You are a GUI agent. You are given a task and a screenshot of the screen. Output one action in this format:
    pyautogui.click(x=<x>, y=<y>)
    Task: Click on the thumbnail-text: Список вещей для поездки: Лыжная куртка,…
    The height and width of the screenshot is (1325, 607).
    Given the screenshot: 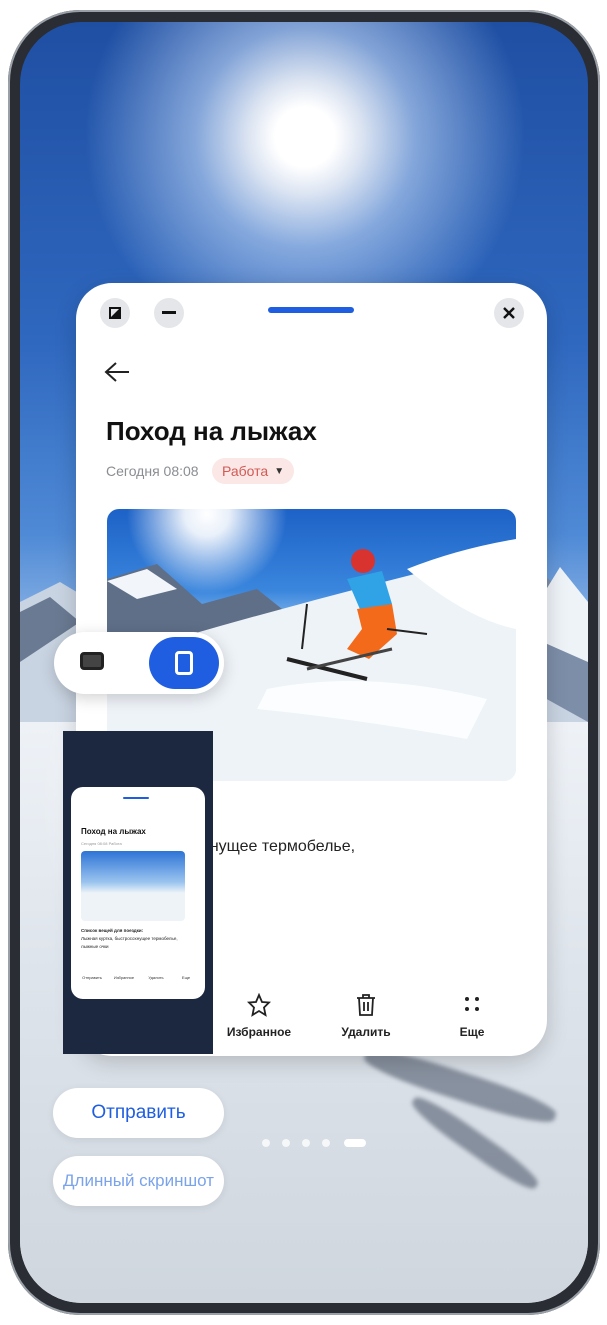 What is the action you would take?
    pyautogui.click(x=129, y=939)
    